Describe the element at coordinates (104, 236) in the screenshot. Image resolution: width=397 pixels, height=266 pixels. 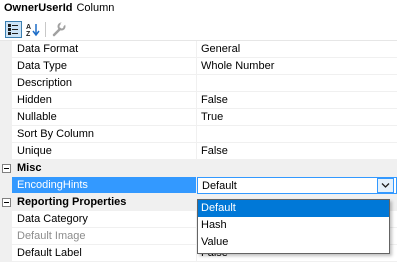
I see `property-name: Default Image` at that location.